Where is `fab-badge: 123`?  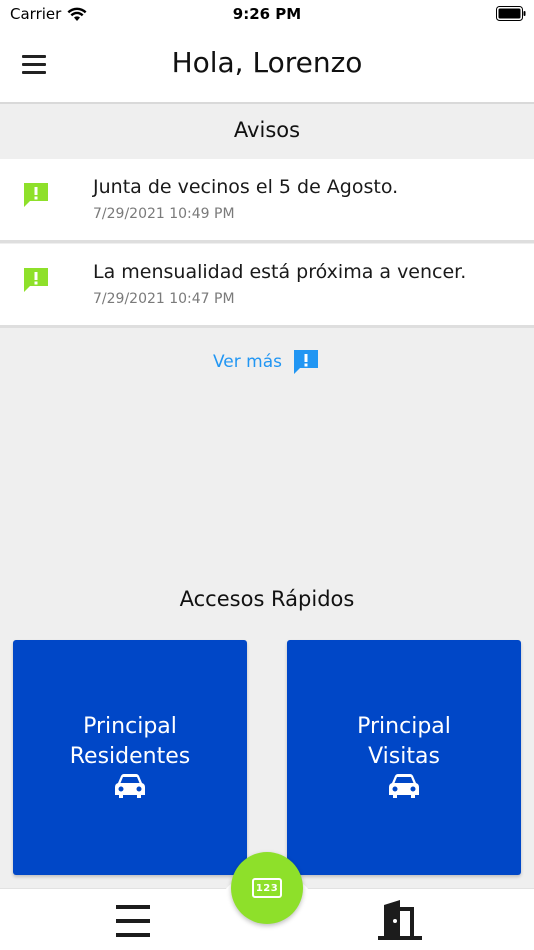
fab-badge: 123 is located at coordinates (267, 888).